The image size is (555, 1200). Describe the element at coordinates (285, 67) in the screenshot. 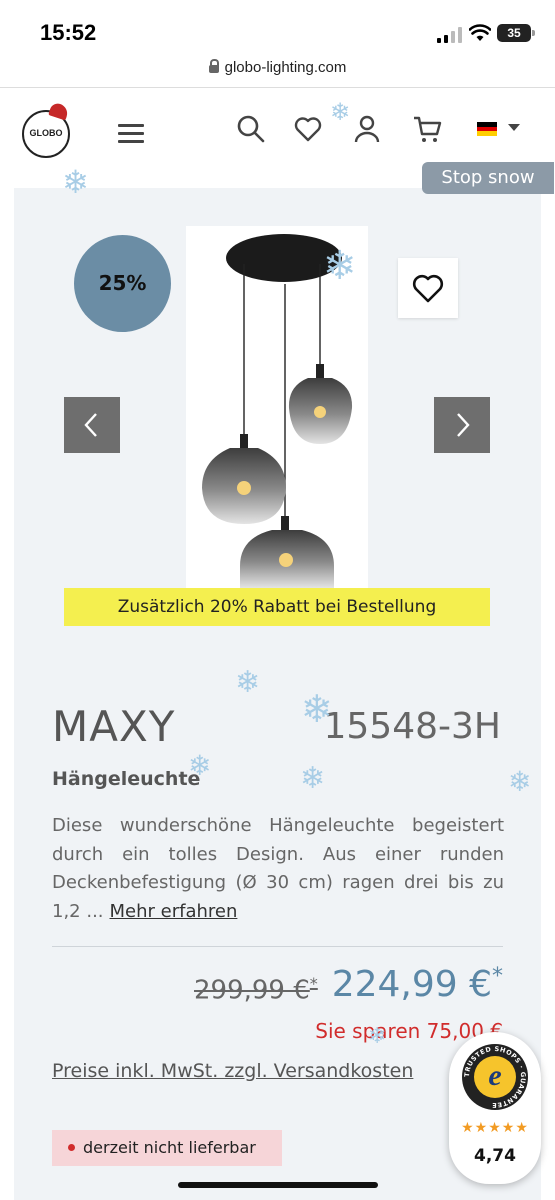

I see `url-text: globo-lighting.com` at that location.